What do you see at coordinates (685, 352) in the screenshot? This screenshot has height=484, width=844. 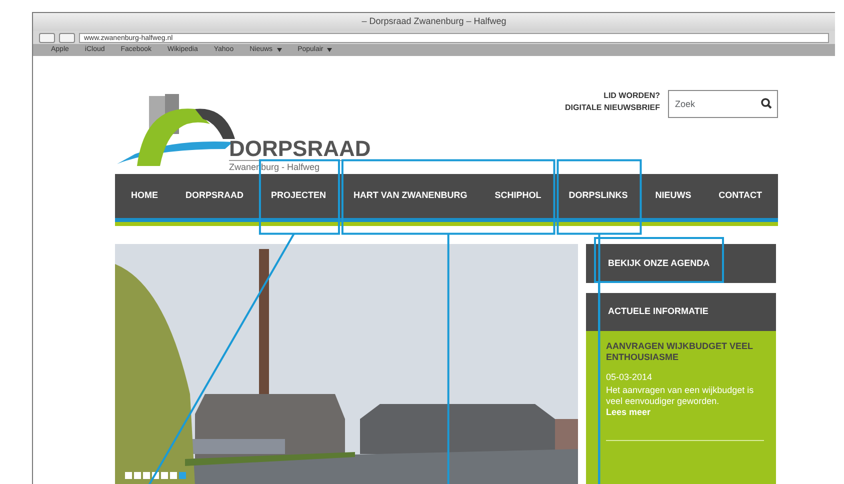 I see `news-title: AANVRAGEN WIJKBUDGET VEEL ENTHOUSIASME` at bounding box center [685, 352].